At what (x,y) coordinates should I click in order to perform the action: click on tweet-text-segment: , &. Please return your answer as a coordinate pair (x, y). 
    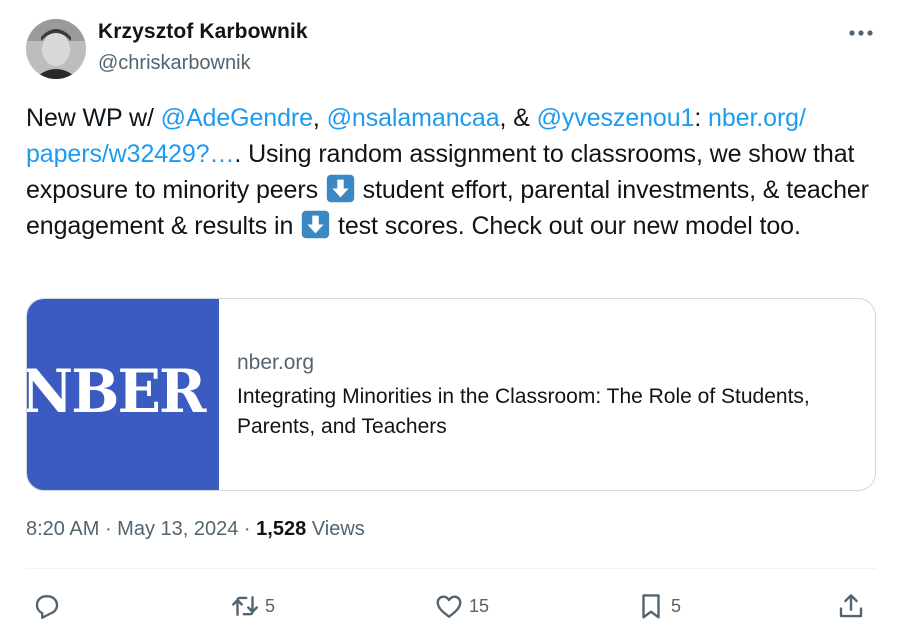
    Looking at the image, I should click on (518, 118).